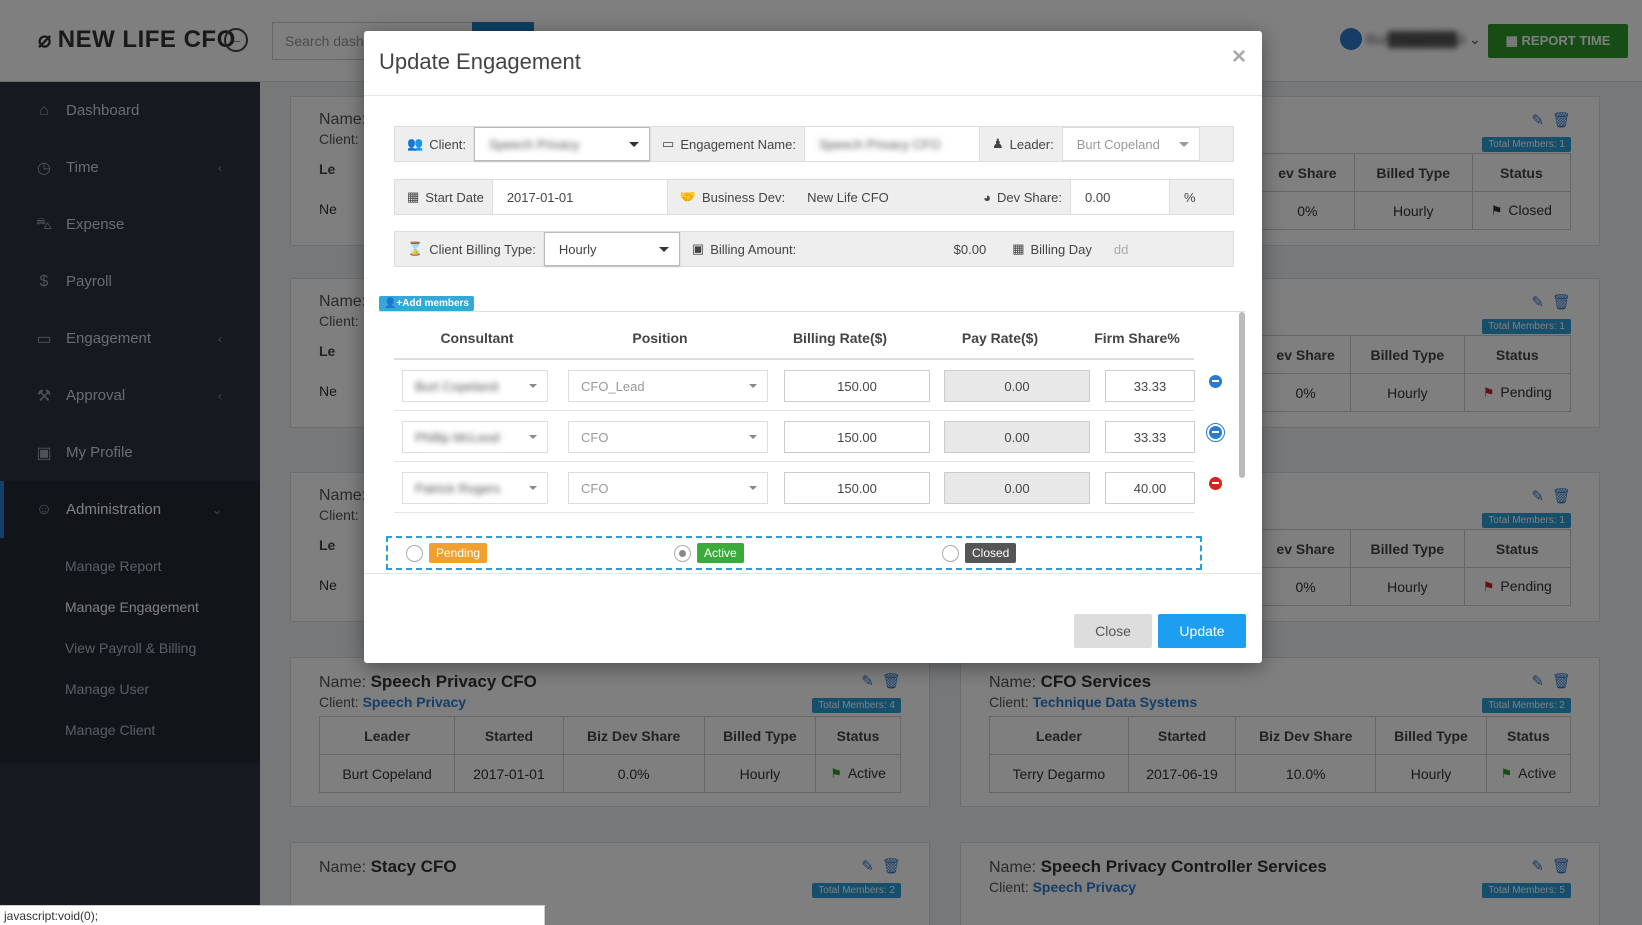 The height and width of the screenshot is (925, 1642). I want to click on member-row: Patrick Rogers CFO 150.00 0.00 40.00, so click(808, 488).